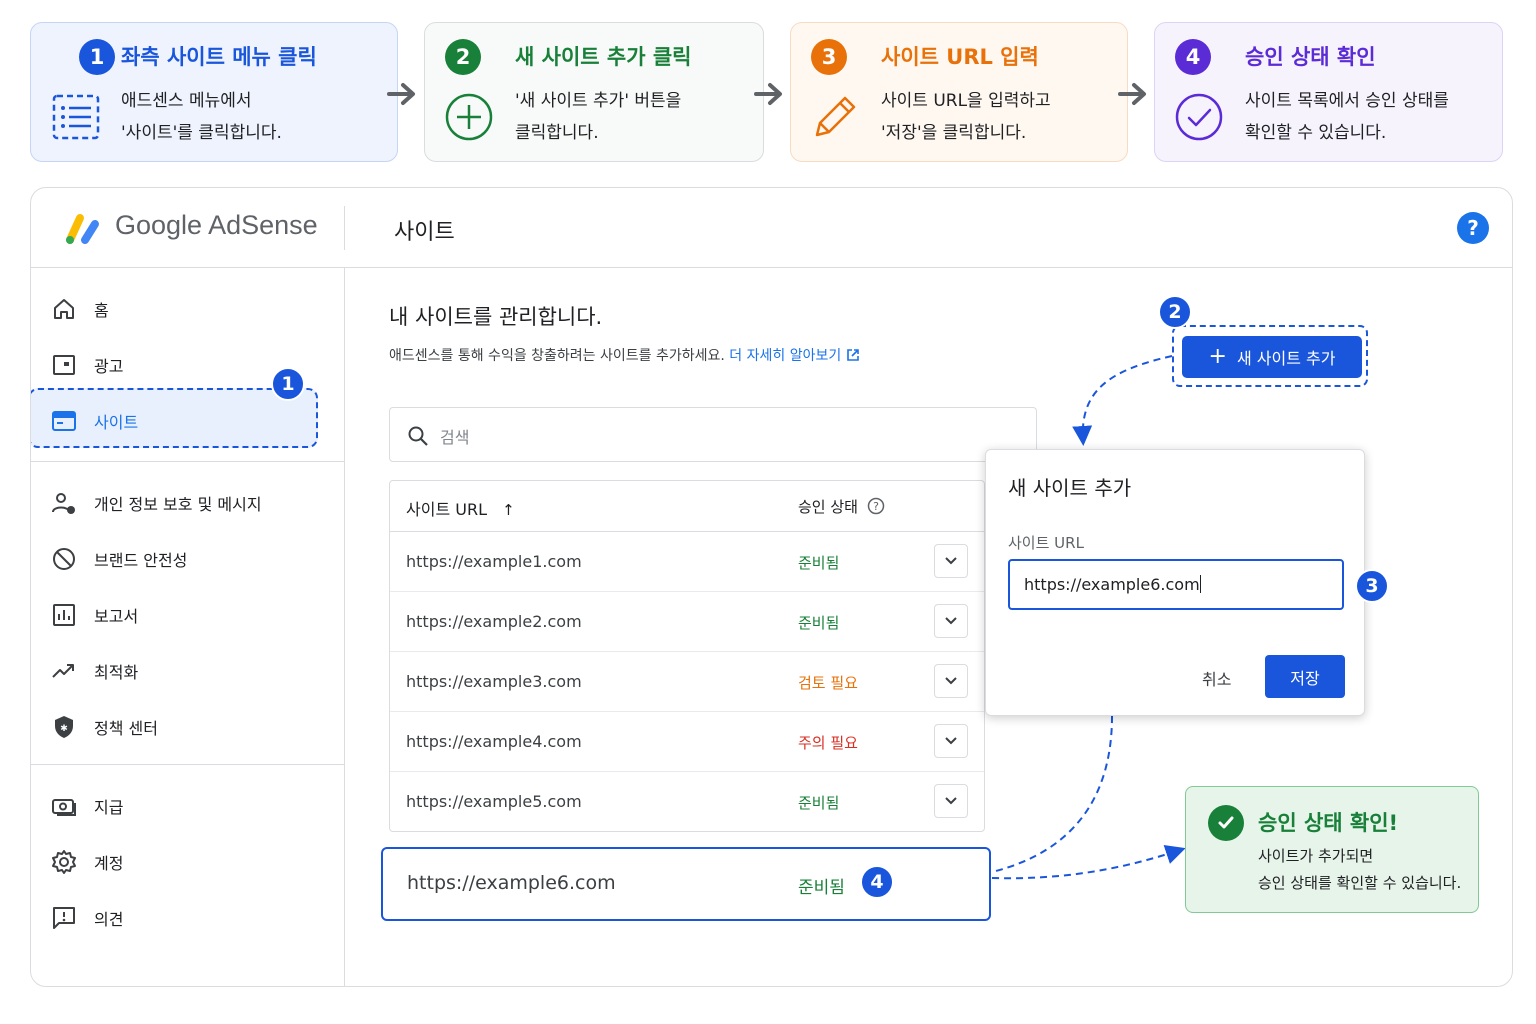  Describe the element at coordinates (785, 356) in the screenshot. I see `learn-more-label: 더 자세히 알아보기` at that location.